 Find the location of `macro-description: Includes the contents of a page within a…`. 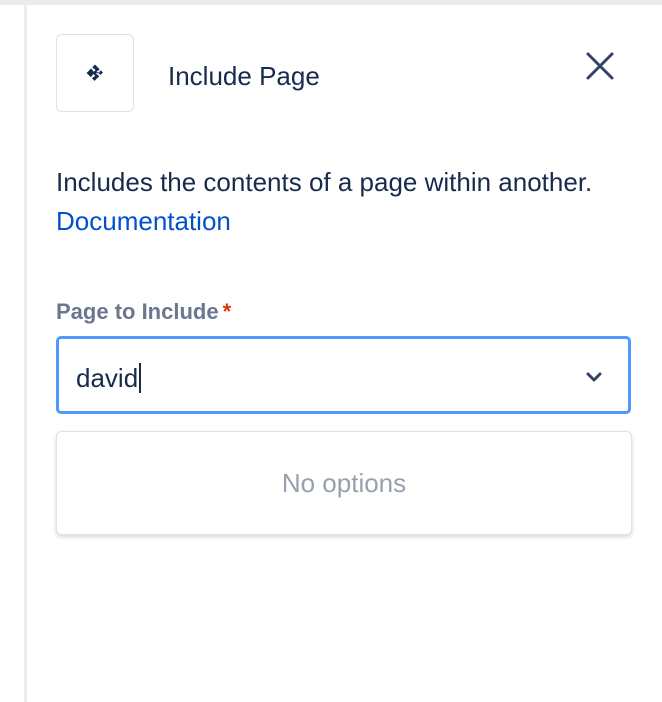

macro-description: Includes the contents of a page within a… is located at coordinates (336, 202).